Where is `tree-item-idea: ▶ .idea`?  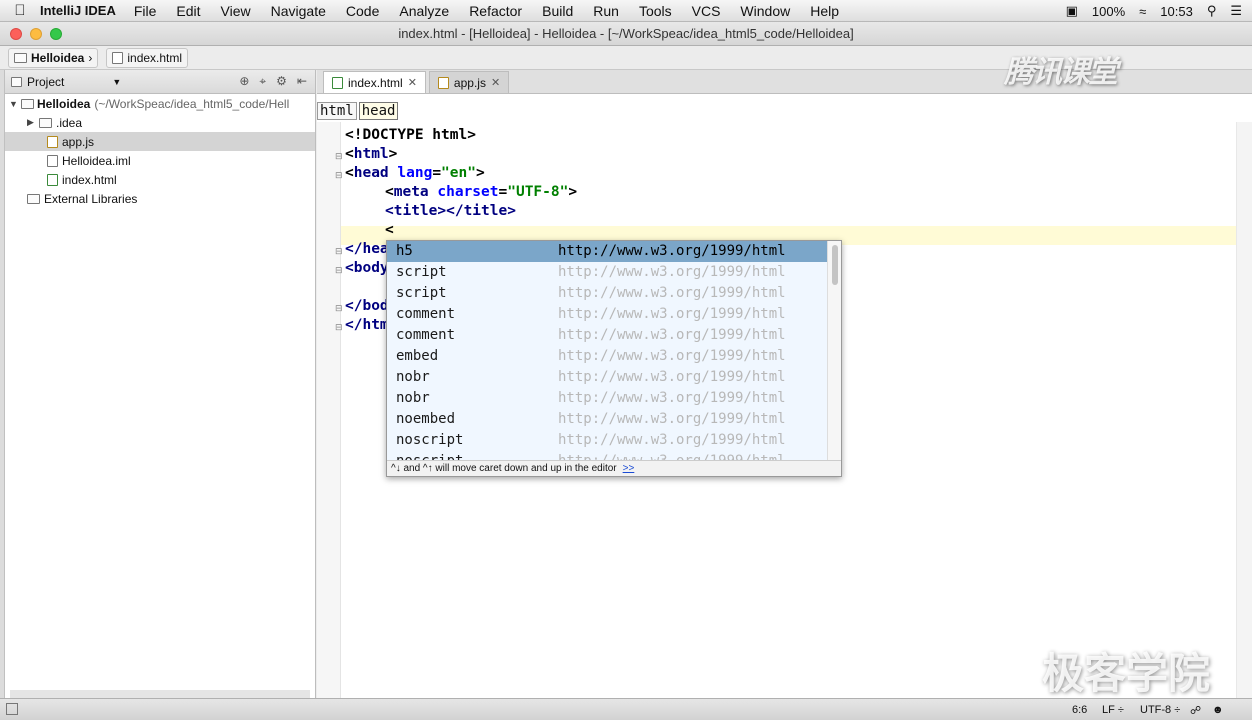 tree-item-idea: ▶ .idea is located at coordinates (160, 122).